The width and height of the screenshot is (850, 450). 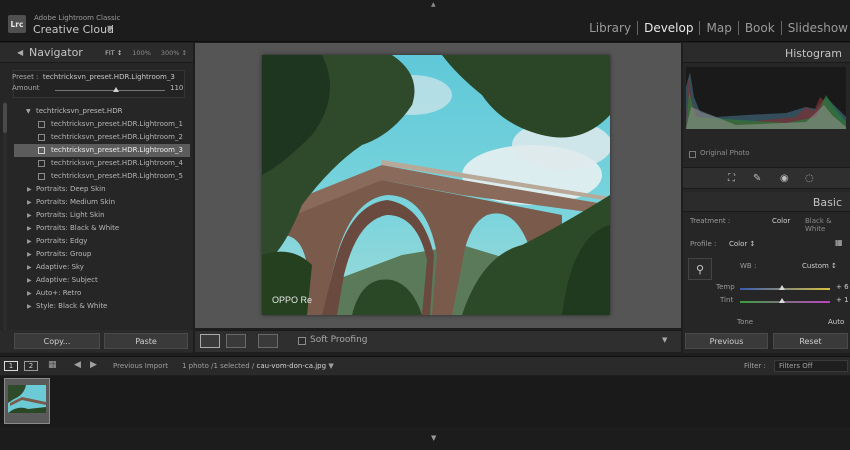 I want to click on toolbar-options-icon: ▼, so click(x=664, y=340).